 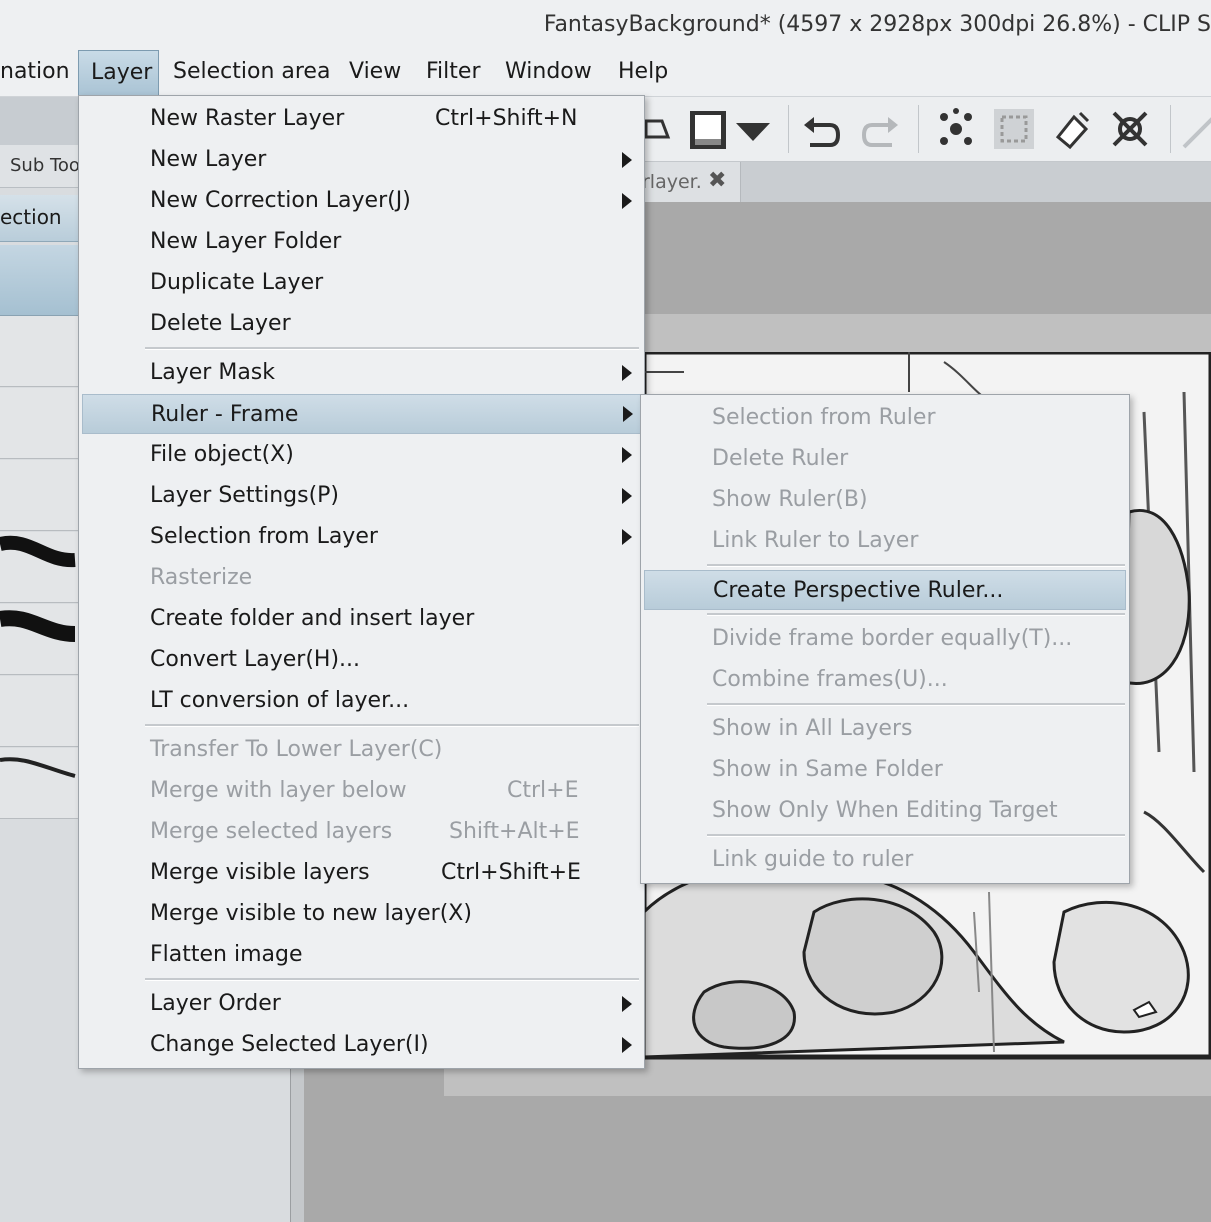 What do you see at coordinates (225, 414) in the screenshot?
I see `menu-item-label: Ruler - Frame` at bounding box center [225, 414].